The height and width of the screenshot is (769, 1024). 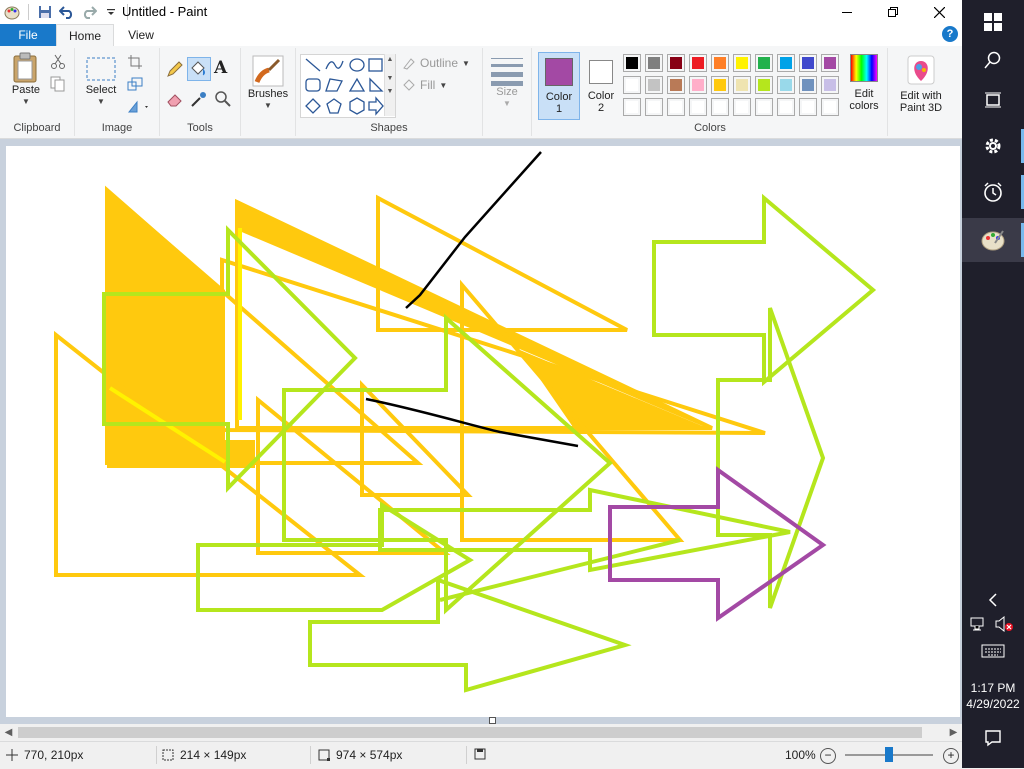 What do you see at coordinates (199, 69) in the screenshot?
I see `fill-with-color-icon` at bounding box center [199, 69].